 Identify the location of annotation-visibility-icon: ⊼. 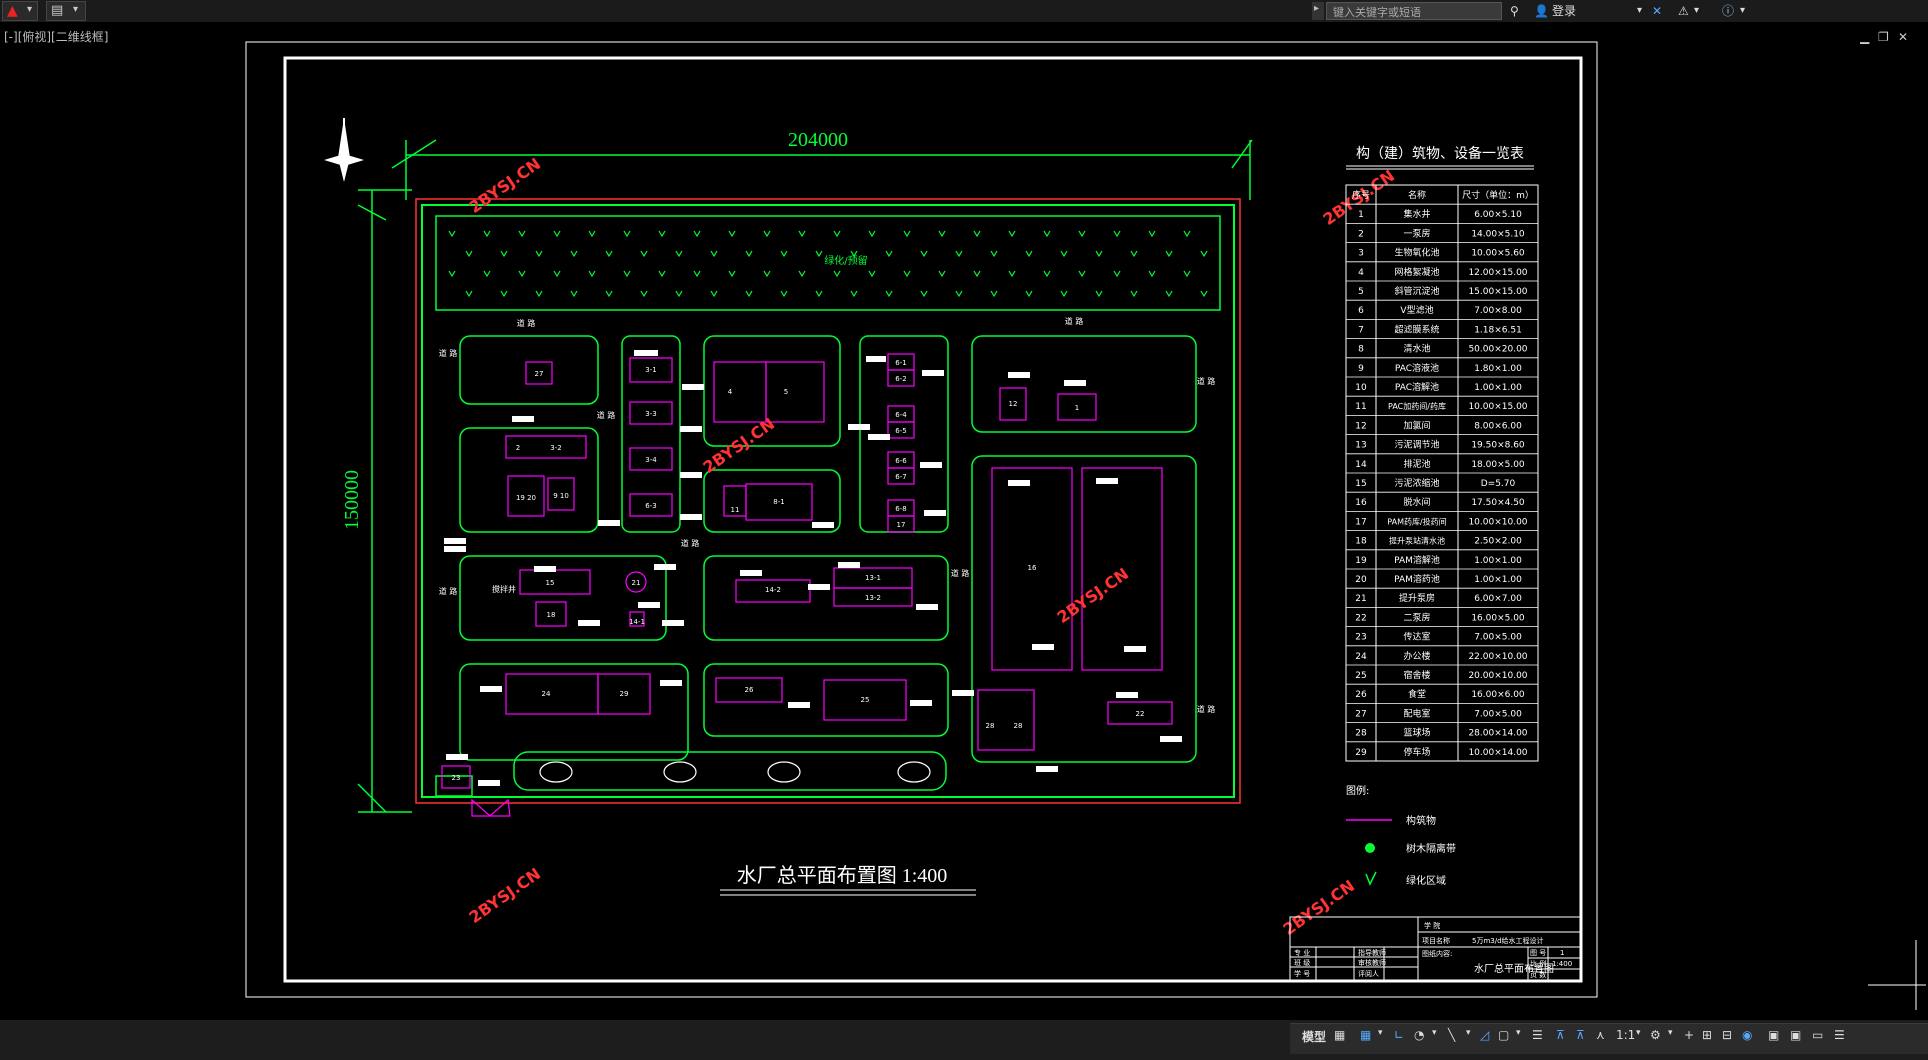
(1580, 1035).